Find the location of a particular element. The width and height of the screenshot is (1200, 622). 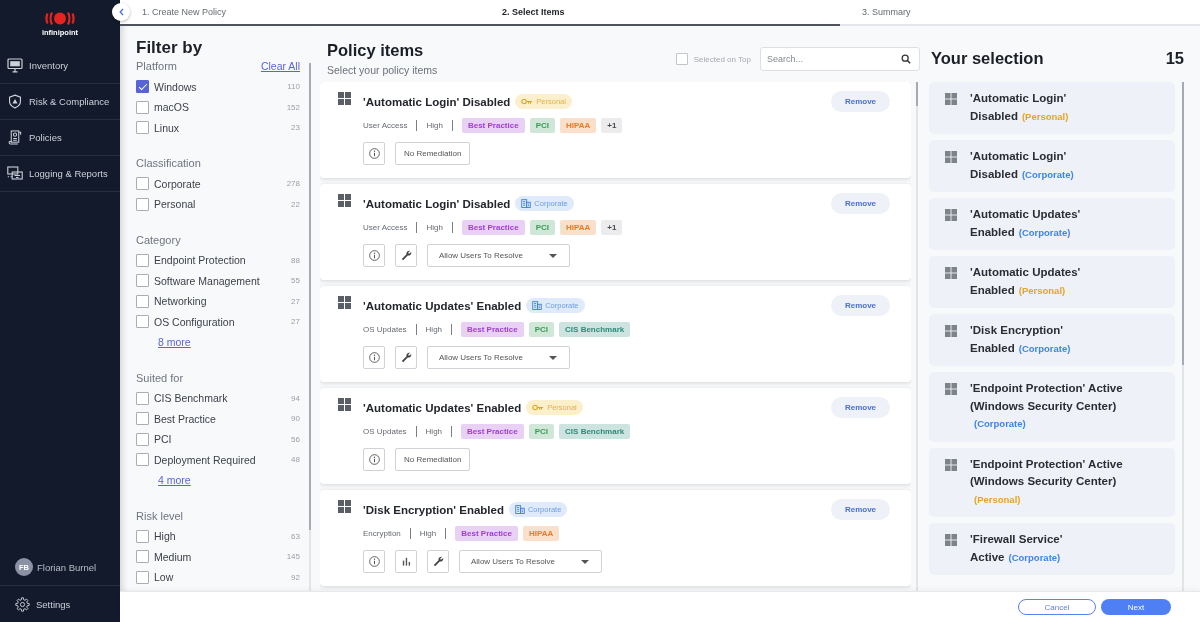

filter-count: 48 is located at coordinates (295, 460).